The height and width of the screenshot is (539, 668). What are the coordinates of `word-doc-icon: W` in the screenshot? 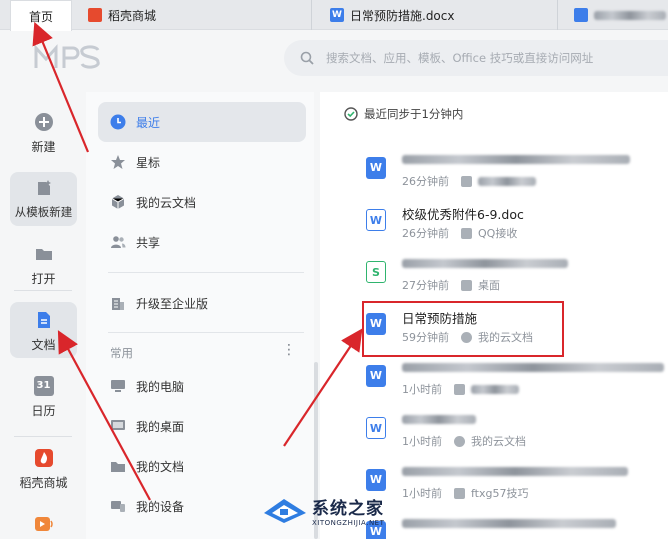 It's located at (337, 15).